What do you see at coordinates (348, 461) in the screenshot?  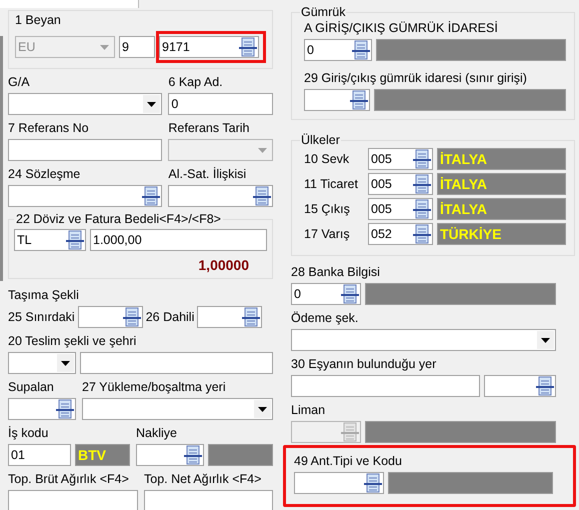 I see `field-label: 49 Ant.Tipi ve Kodu` at bounding box center [348, 461].